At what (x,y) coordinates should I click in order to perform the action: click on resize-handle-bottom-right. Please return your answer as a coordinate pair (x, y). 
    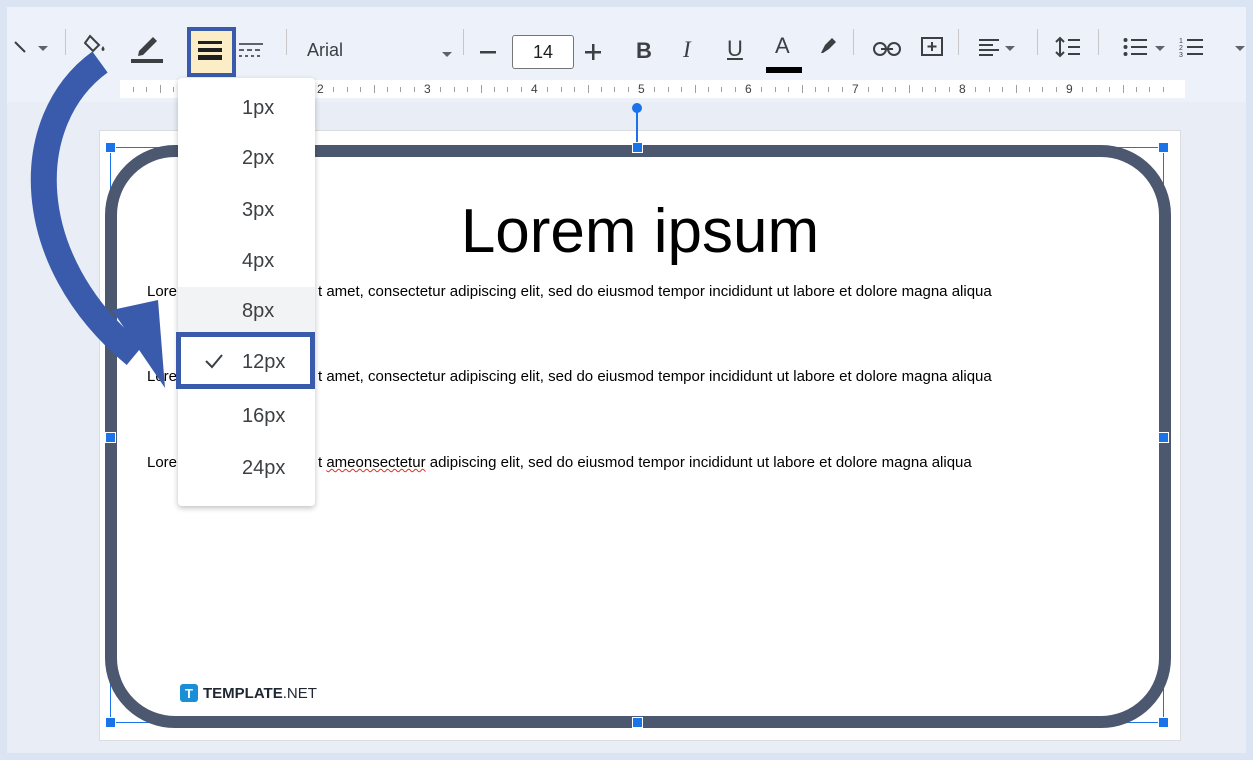
    Looking at the image, I should click on (1163, 722).